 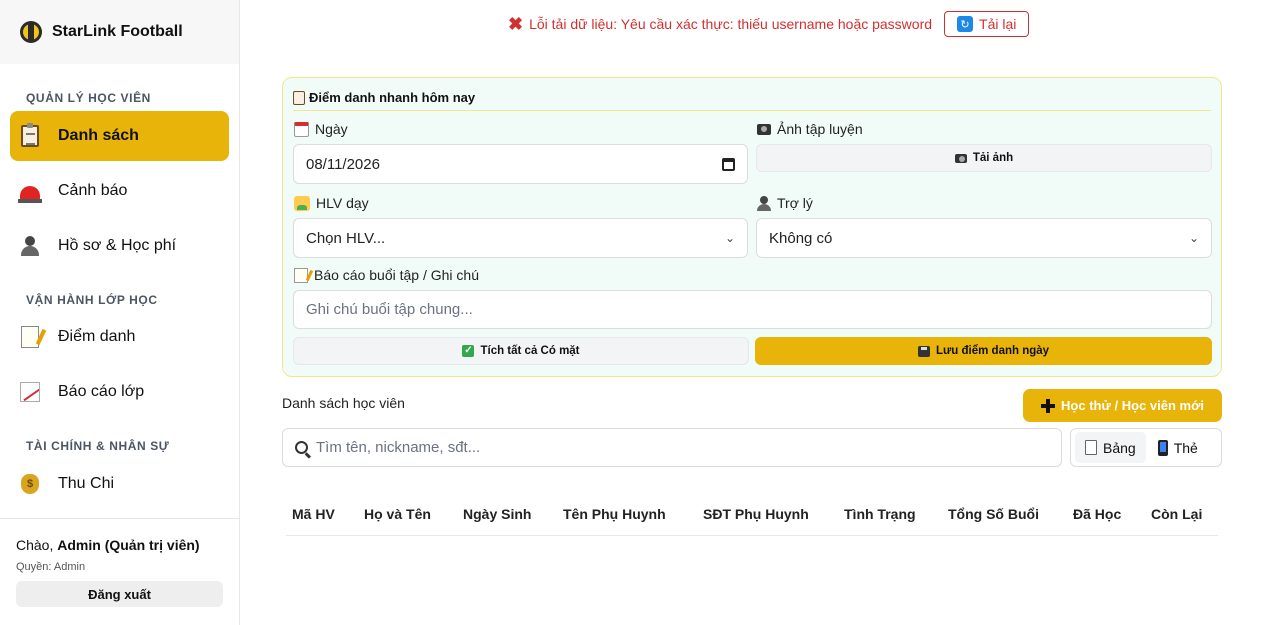 I want to click on sidebar-item-alerts: Cảnh báo, so click(x=119, y=191).